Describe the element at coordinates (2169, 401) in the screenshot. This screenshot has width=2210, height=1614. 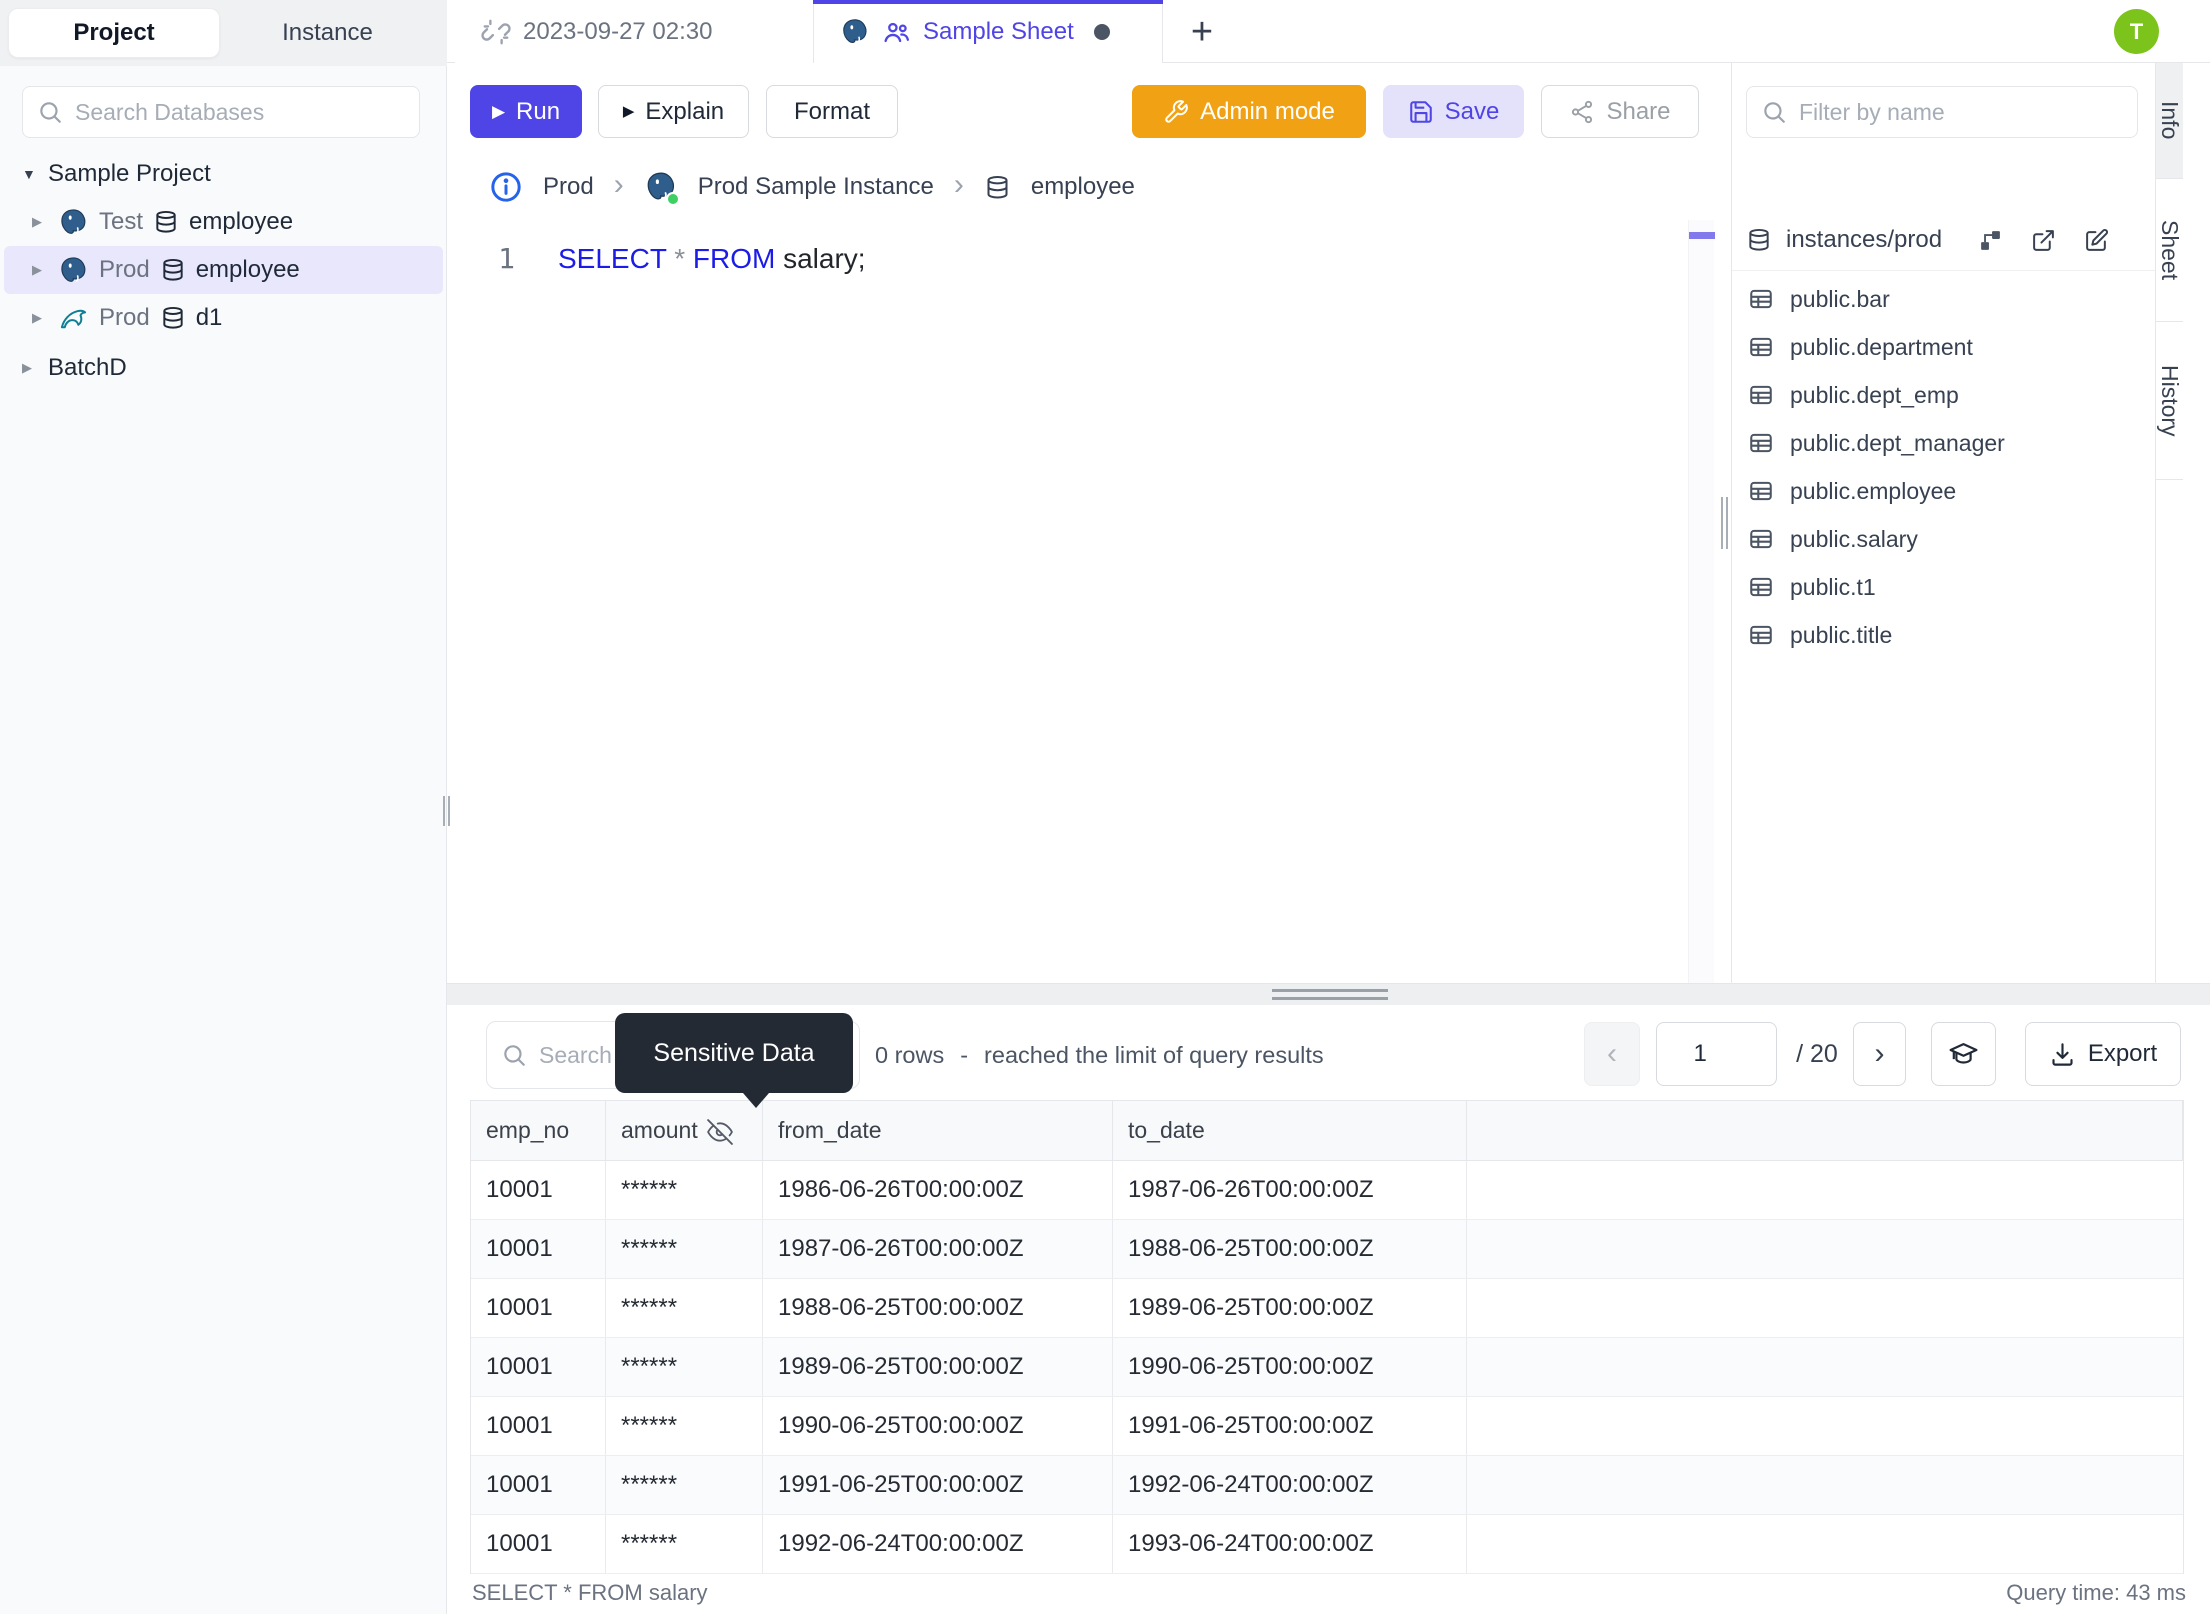
I see `tab-history: History` at that location.